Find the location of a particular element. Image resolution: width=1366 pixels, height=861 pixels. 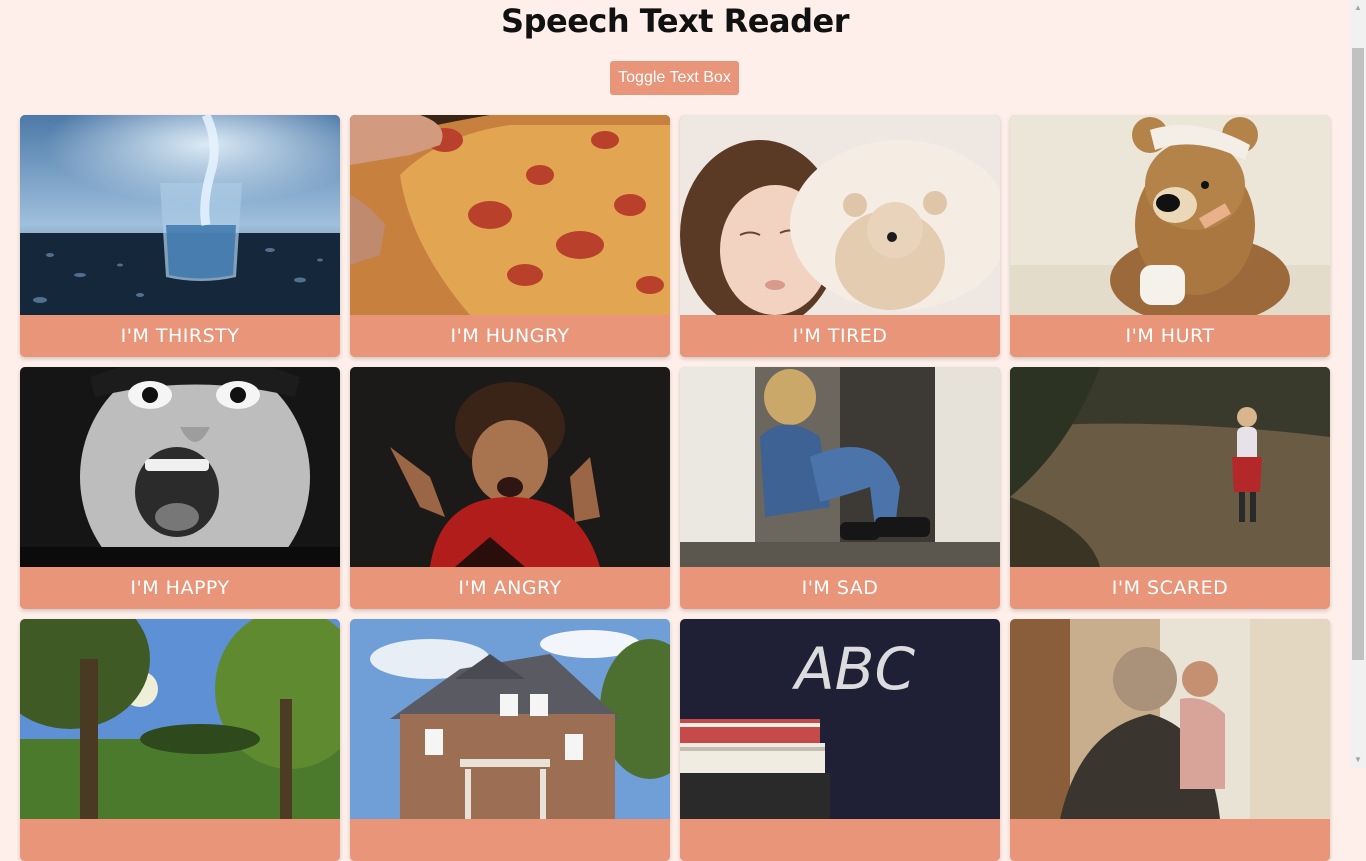

card-label: I'M HAPPY is located at coordinates (180, 588).